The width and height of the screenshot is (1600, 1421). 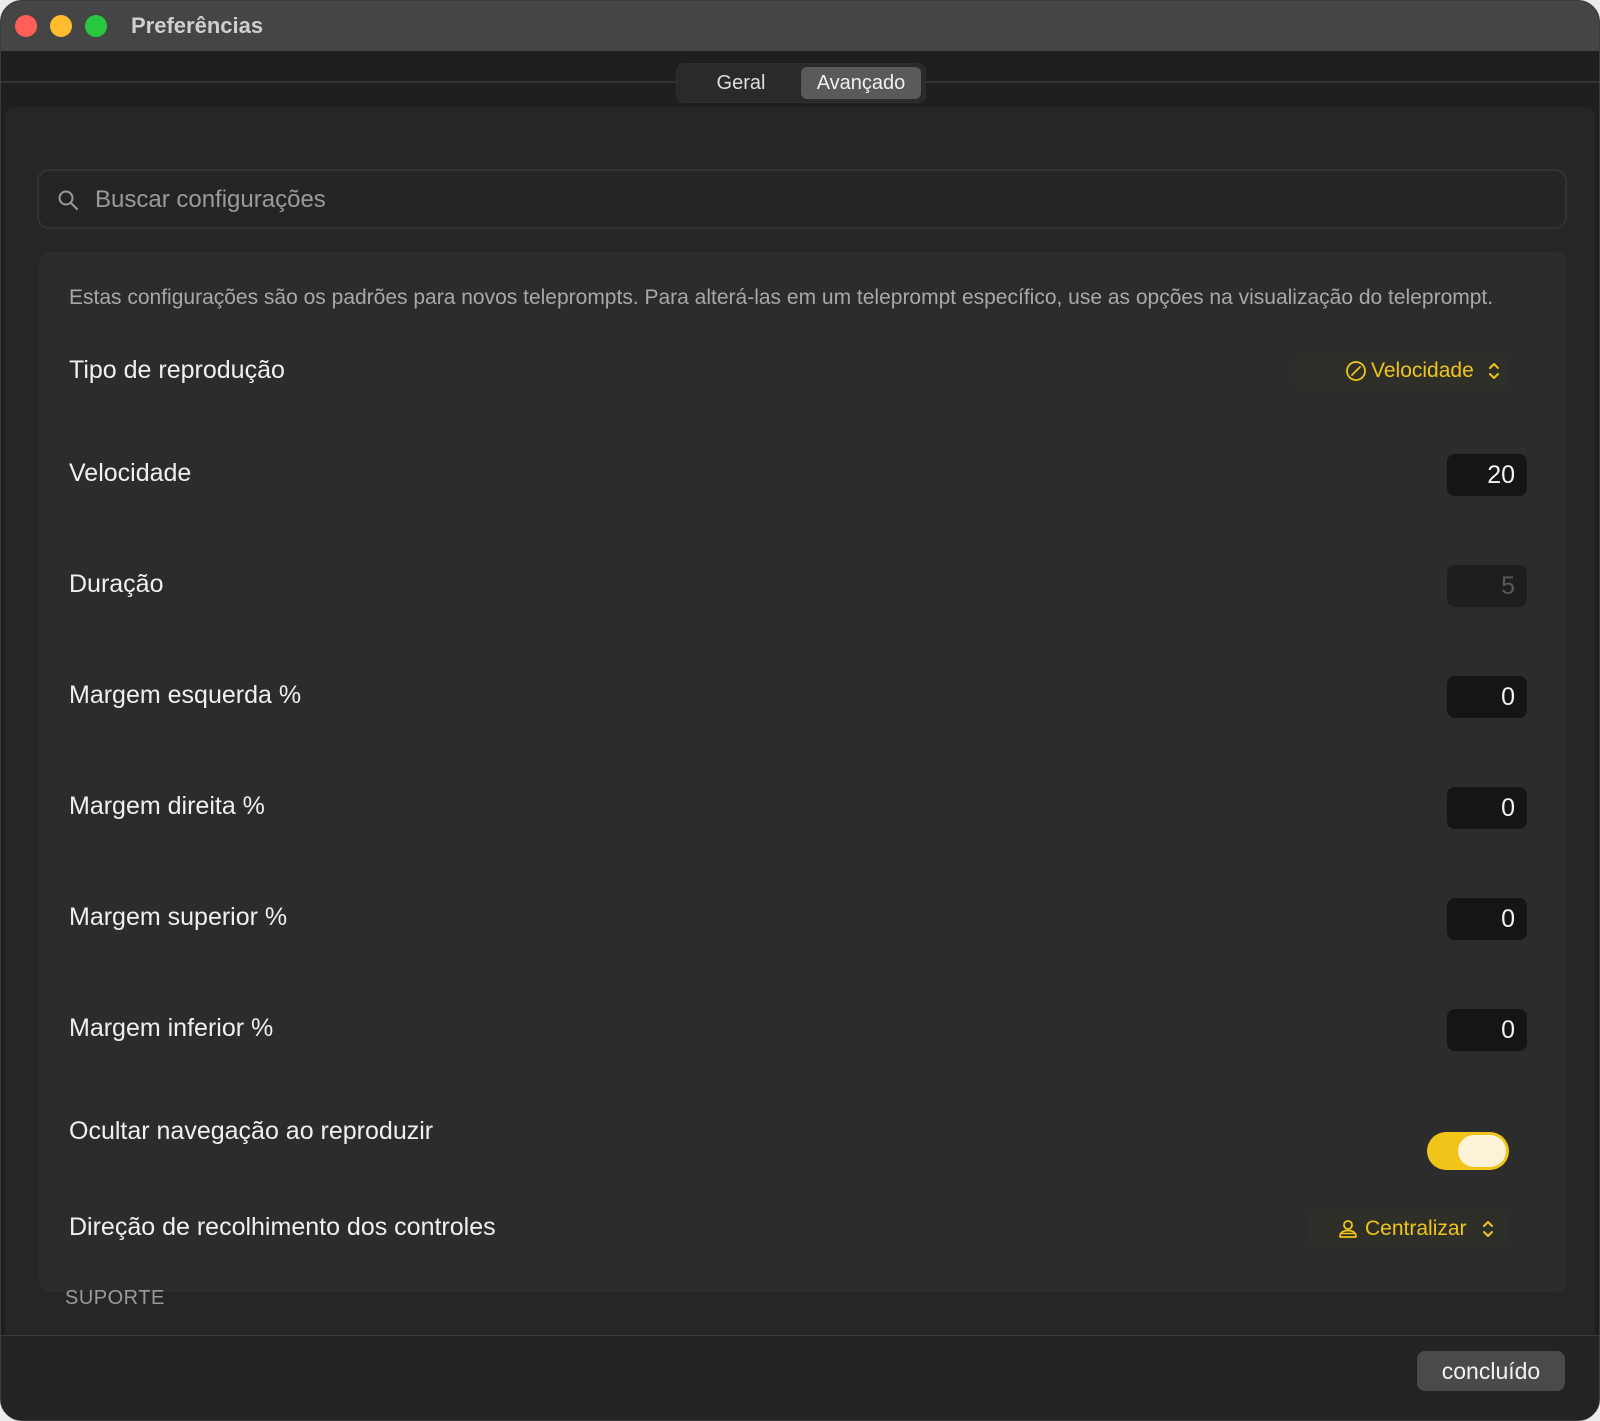 What do you see at coordinates (802, 199) in the screenshot?
I see `search-input: Buscar configurações` at bounding box center [802, 199].